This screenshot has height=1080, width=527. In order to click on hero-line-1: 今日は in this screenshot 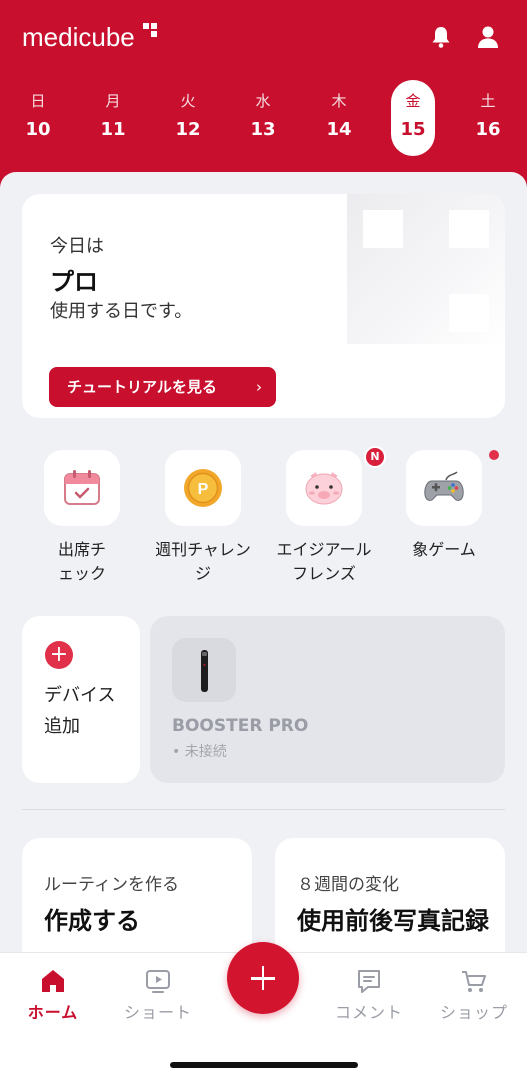, I will do `click(77, 246)`.